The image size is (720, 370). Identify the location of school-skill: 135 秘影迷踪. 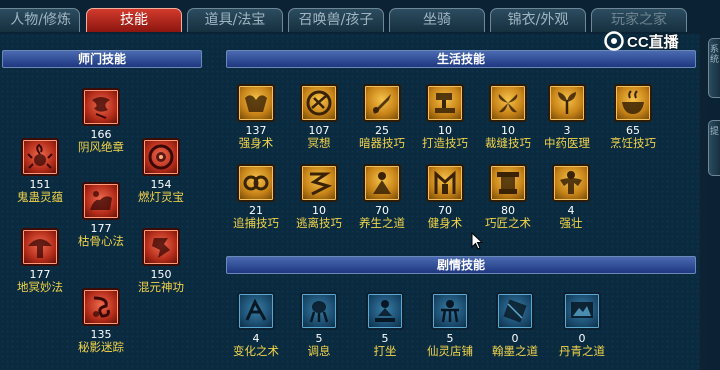
(101, 321).